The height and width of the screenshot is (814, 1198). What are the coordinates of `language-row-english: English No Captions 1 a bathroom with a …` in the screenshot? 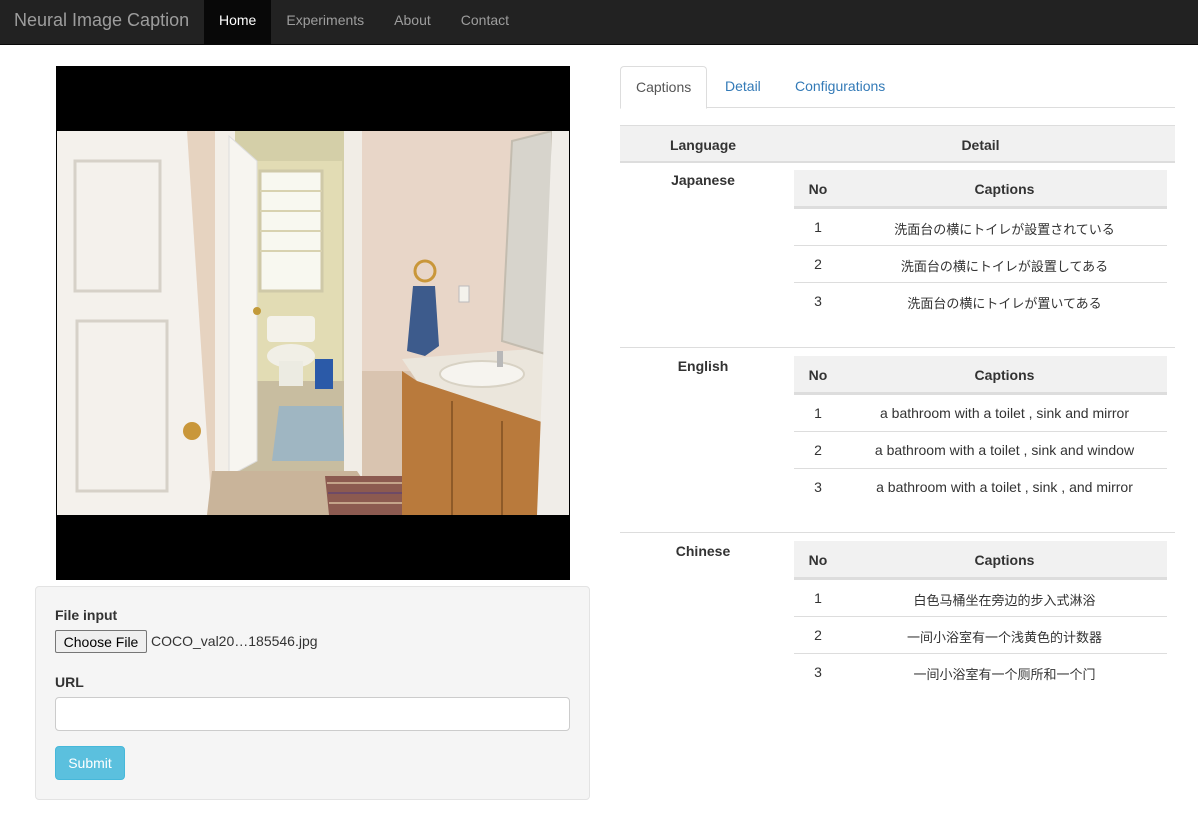 It's located at (897, 439).